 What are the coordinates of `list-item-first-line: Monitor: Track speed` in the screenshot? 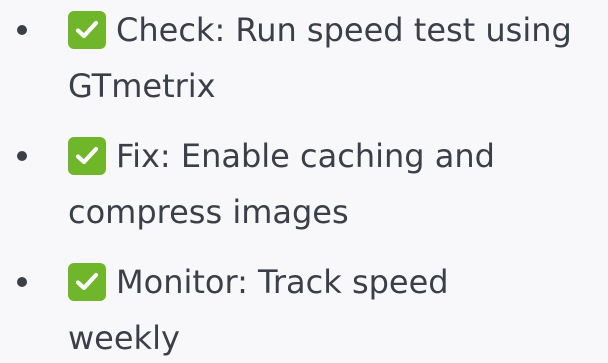 It's located at (258, 282).